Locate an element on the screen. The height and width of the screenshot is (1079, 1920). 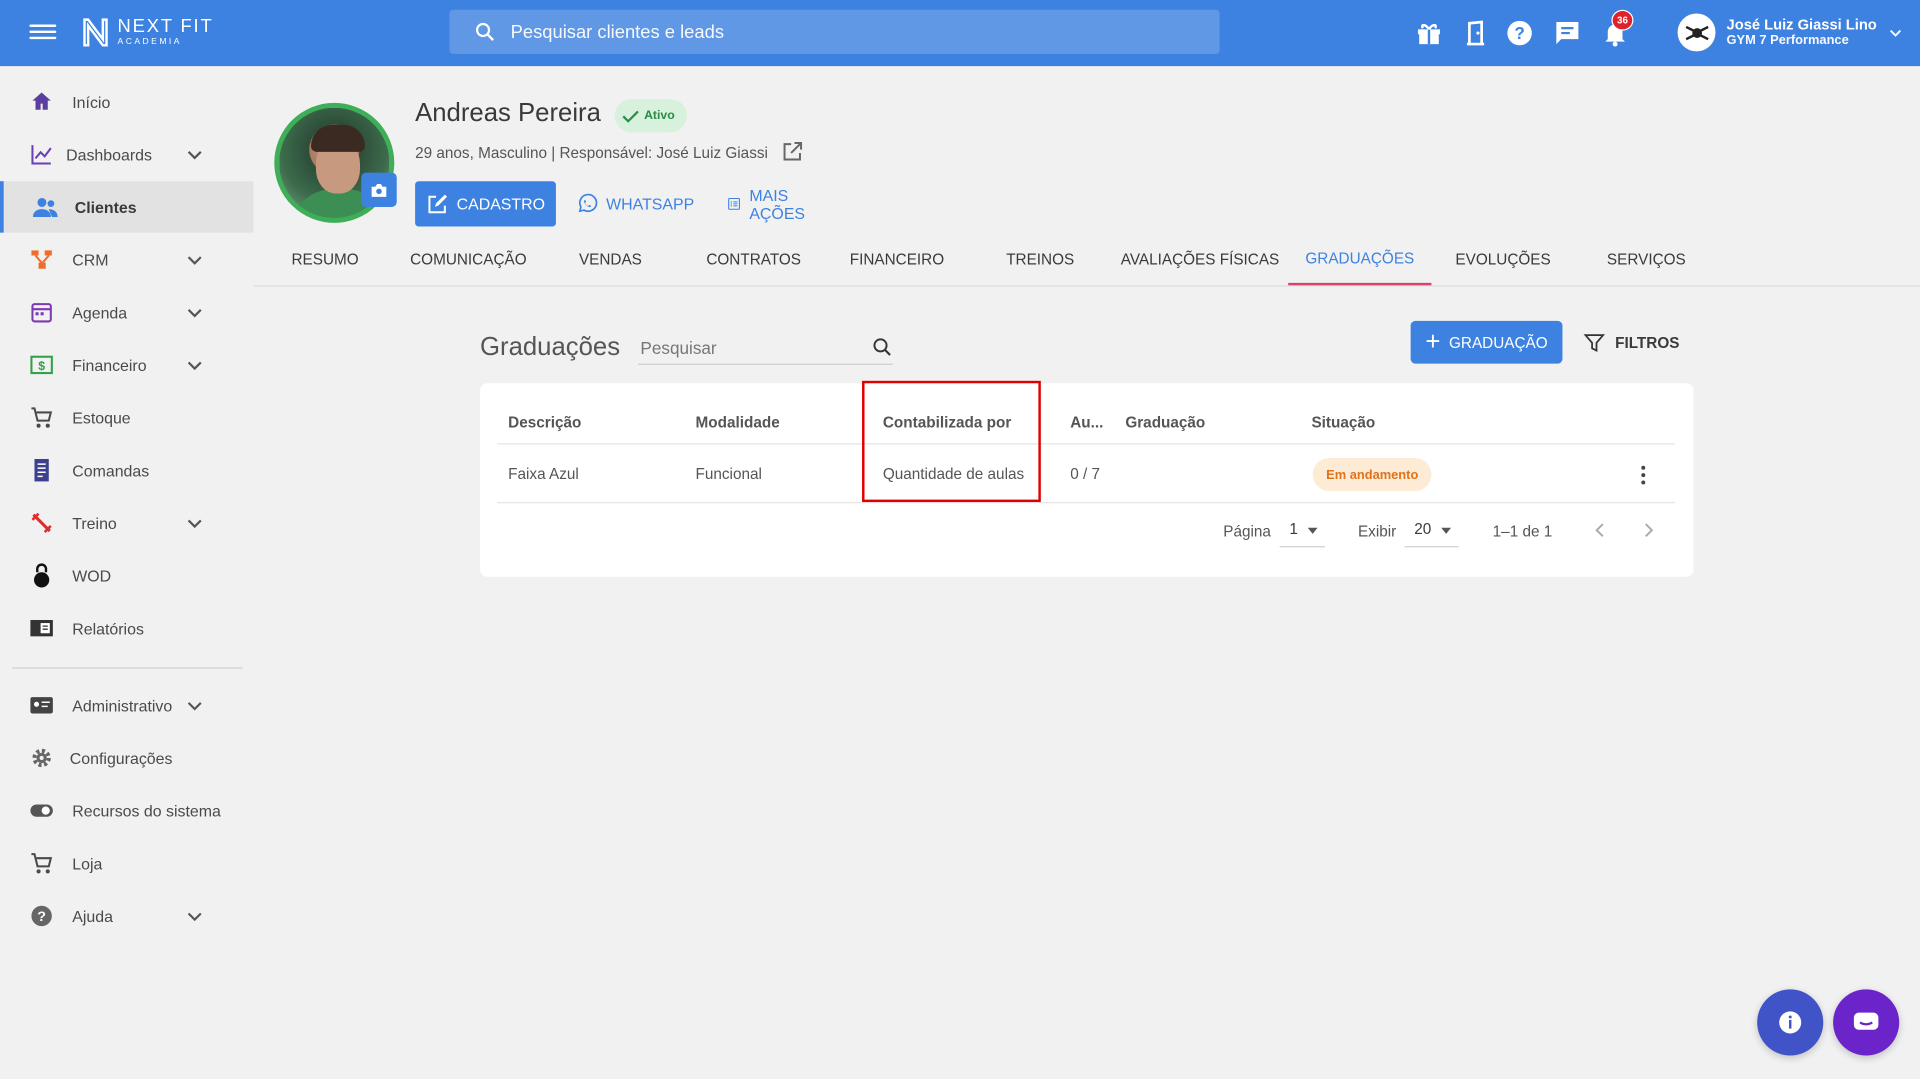
page-label: Página is located at coordinates (1247, 531).